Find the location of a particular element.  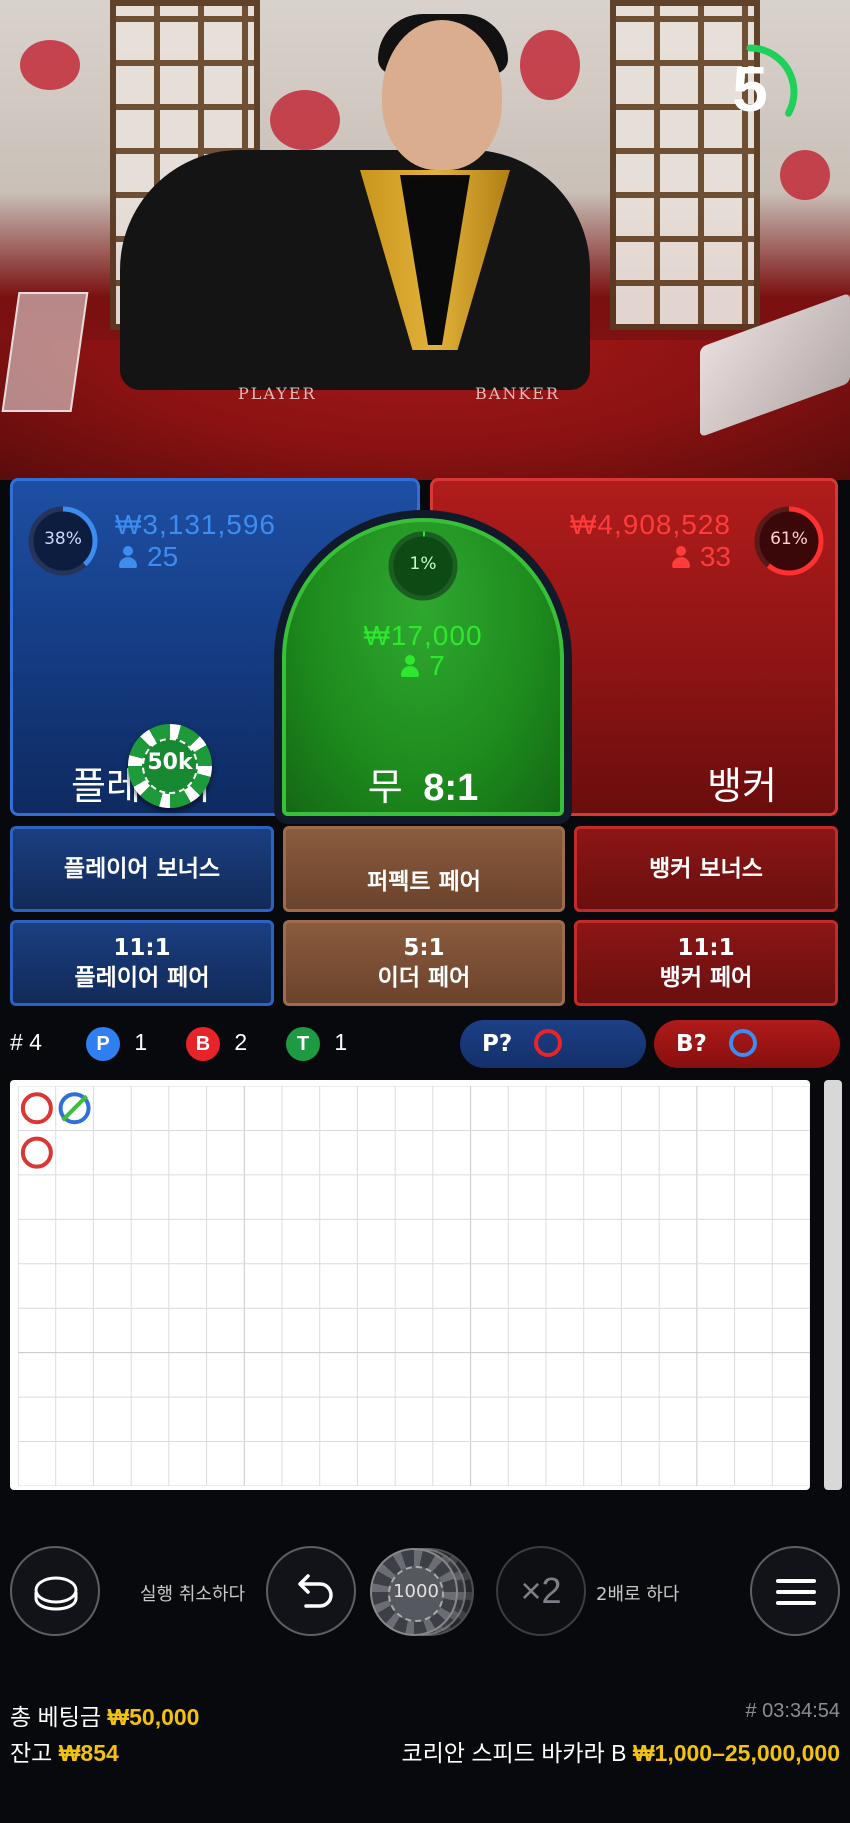

player-bonus-label: 플레이어 보너스 is located at coordinates (142, 869).